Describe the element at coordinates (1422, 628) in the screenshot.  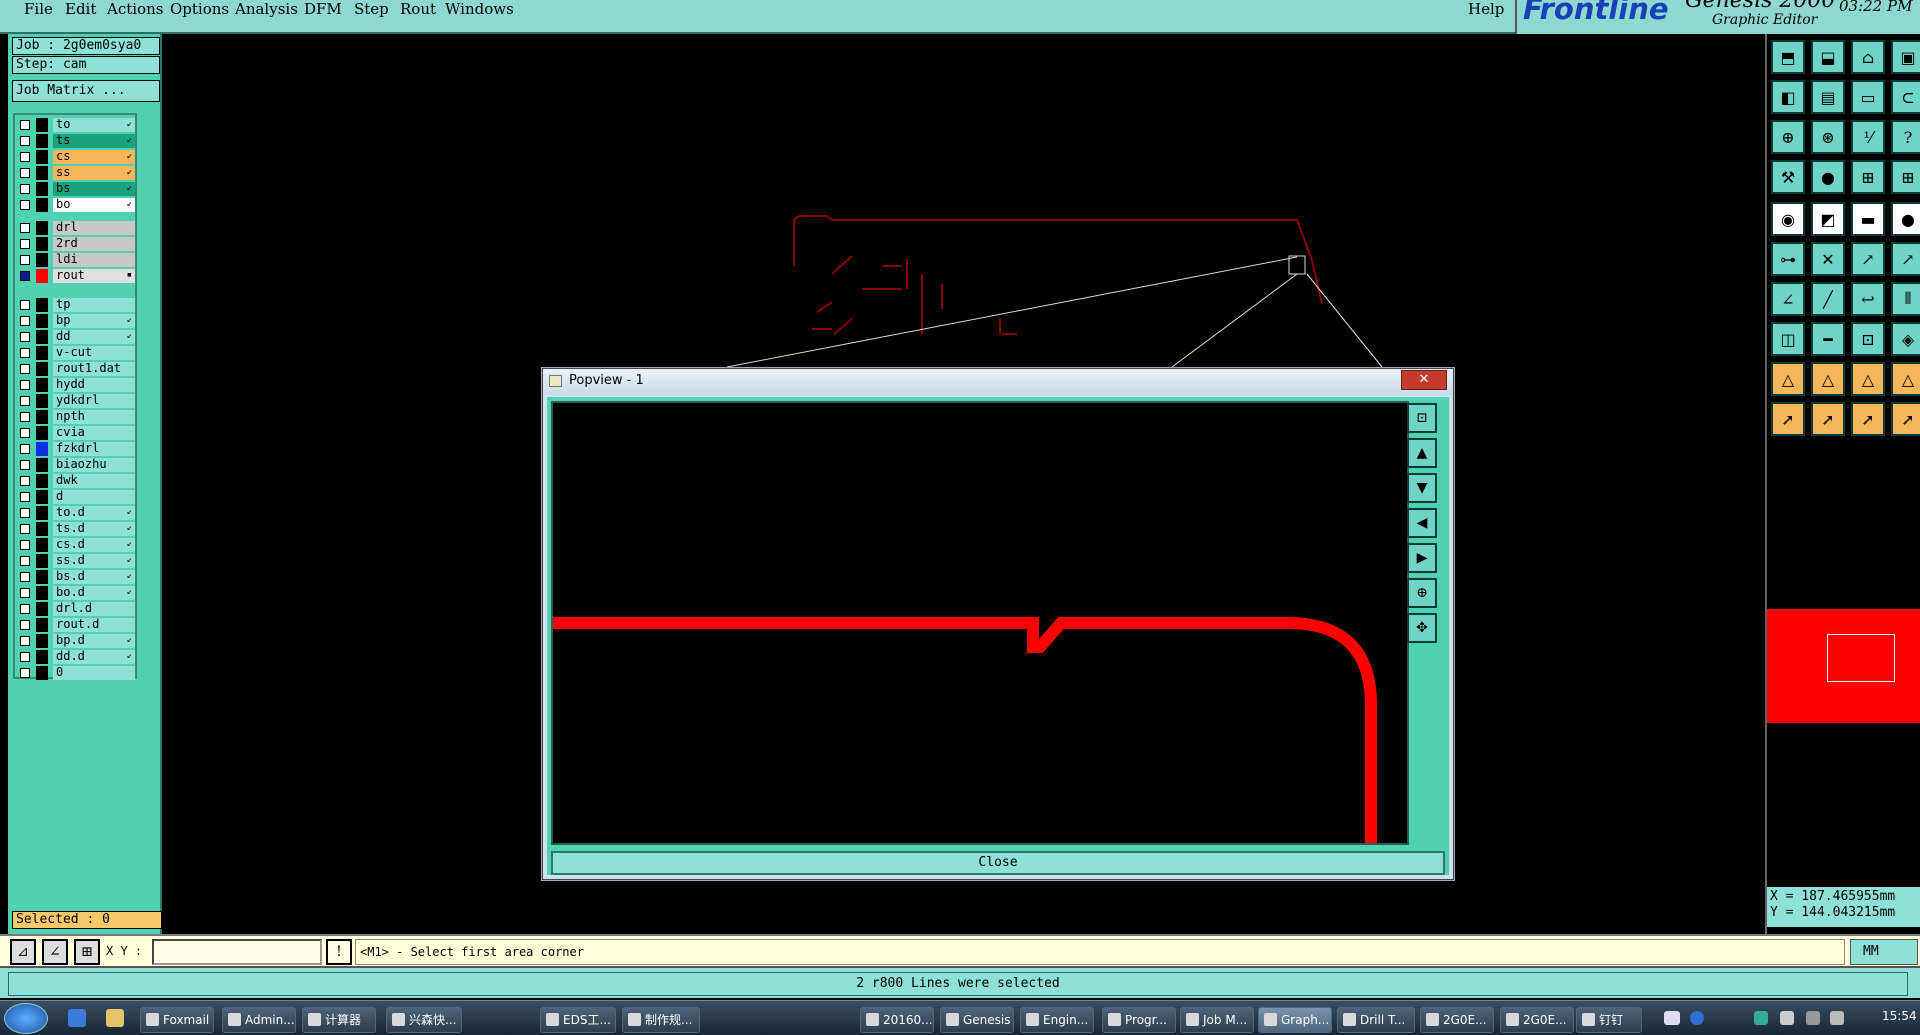
I see `popview-zoom-icon: ✥` at that location.